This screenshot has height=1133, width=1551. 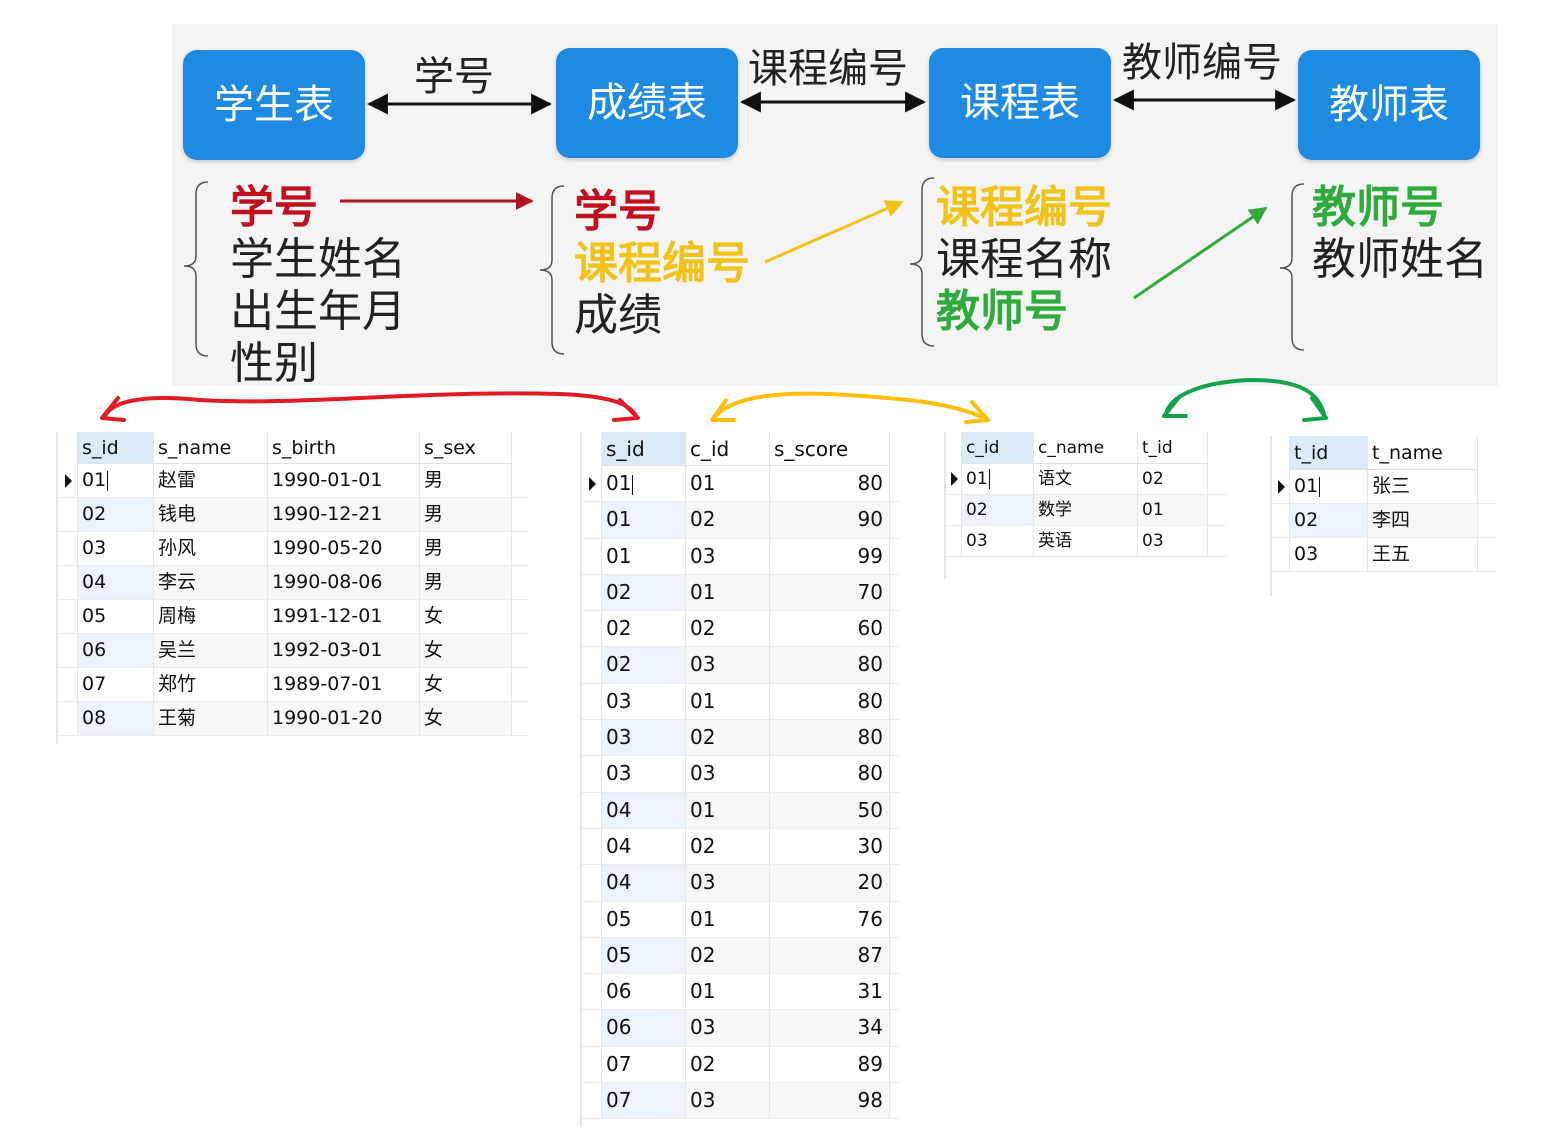 I want to click on cell-s-birth: 1992-03-01, so click(x=344, y=650).